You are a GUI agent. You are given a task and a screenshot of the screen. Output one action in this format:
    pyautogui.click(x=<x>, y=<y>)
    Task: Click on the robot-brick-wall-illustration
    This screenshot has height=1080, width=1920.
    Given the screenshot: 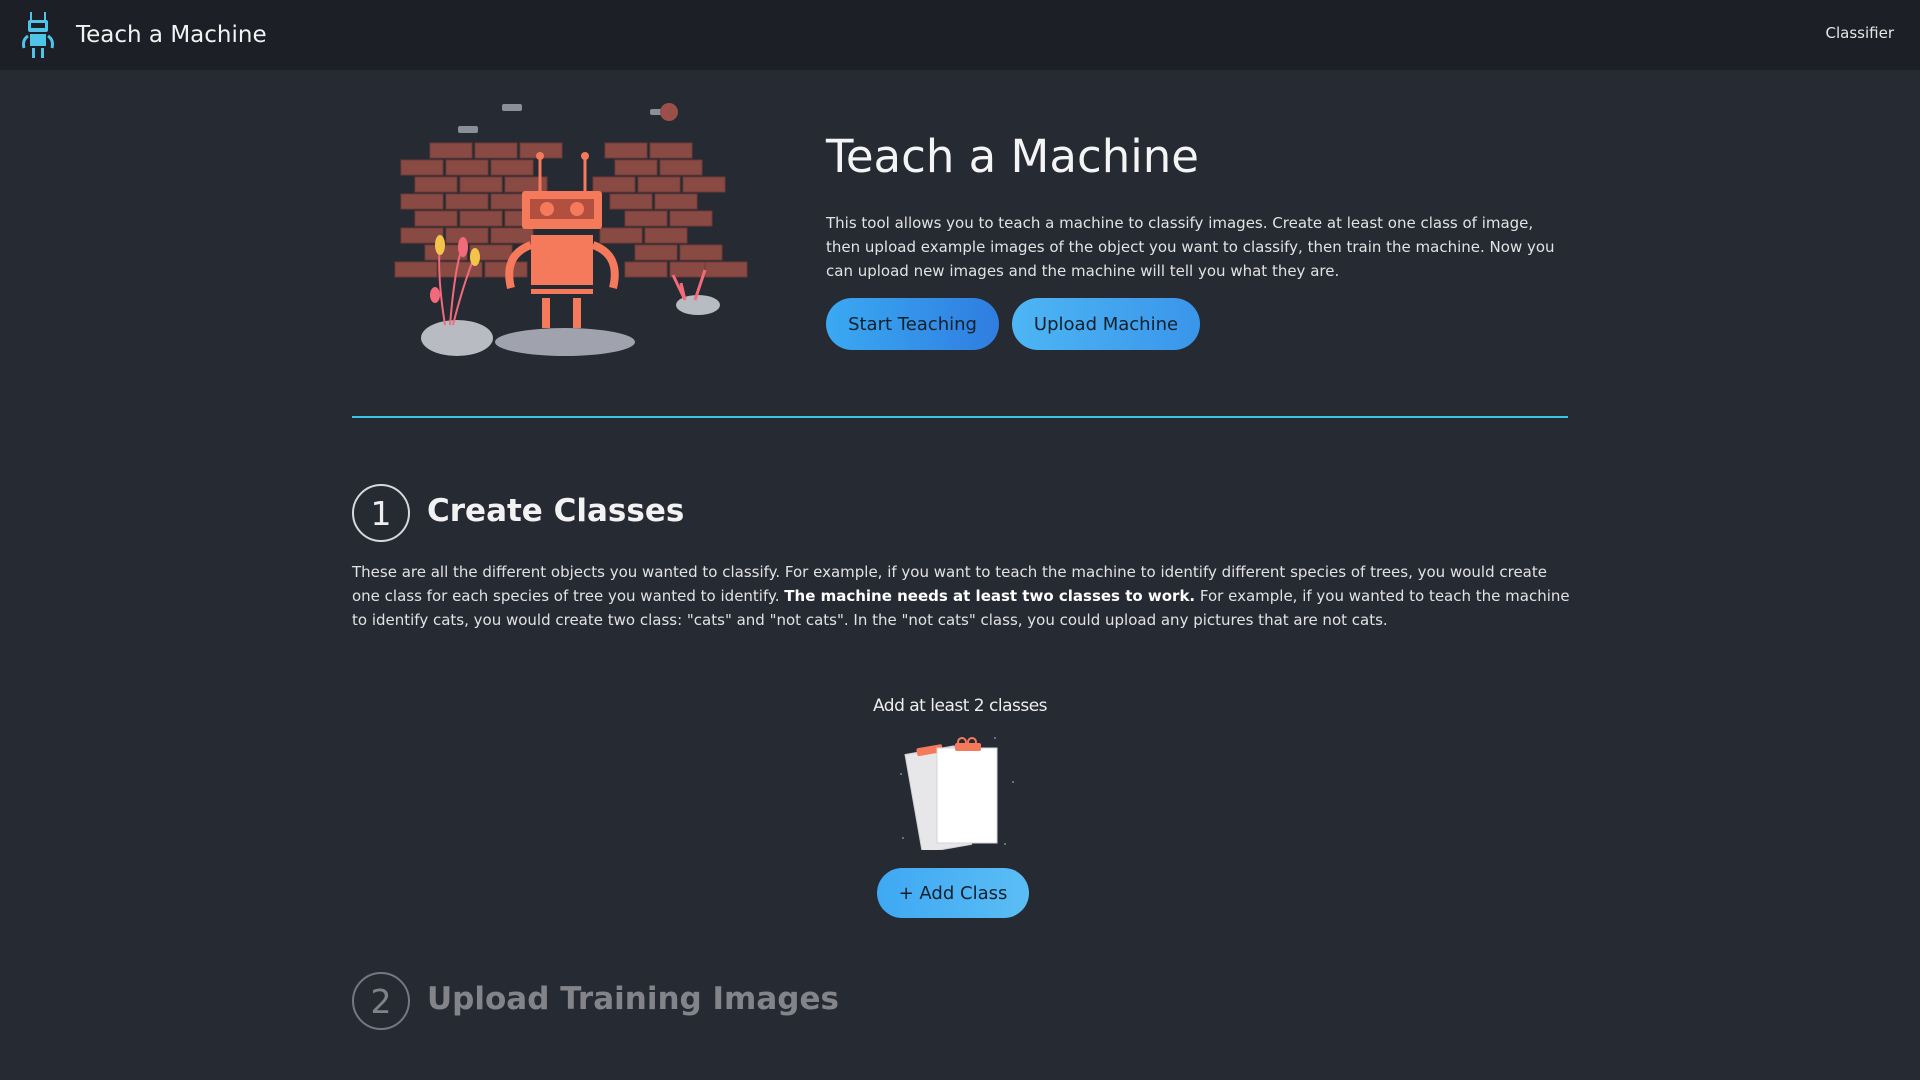 What is the action you would take?
    pyautogui.click(x=571, y=229)
    